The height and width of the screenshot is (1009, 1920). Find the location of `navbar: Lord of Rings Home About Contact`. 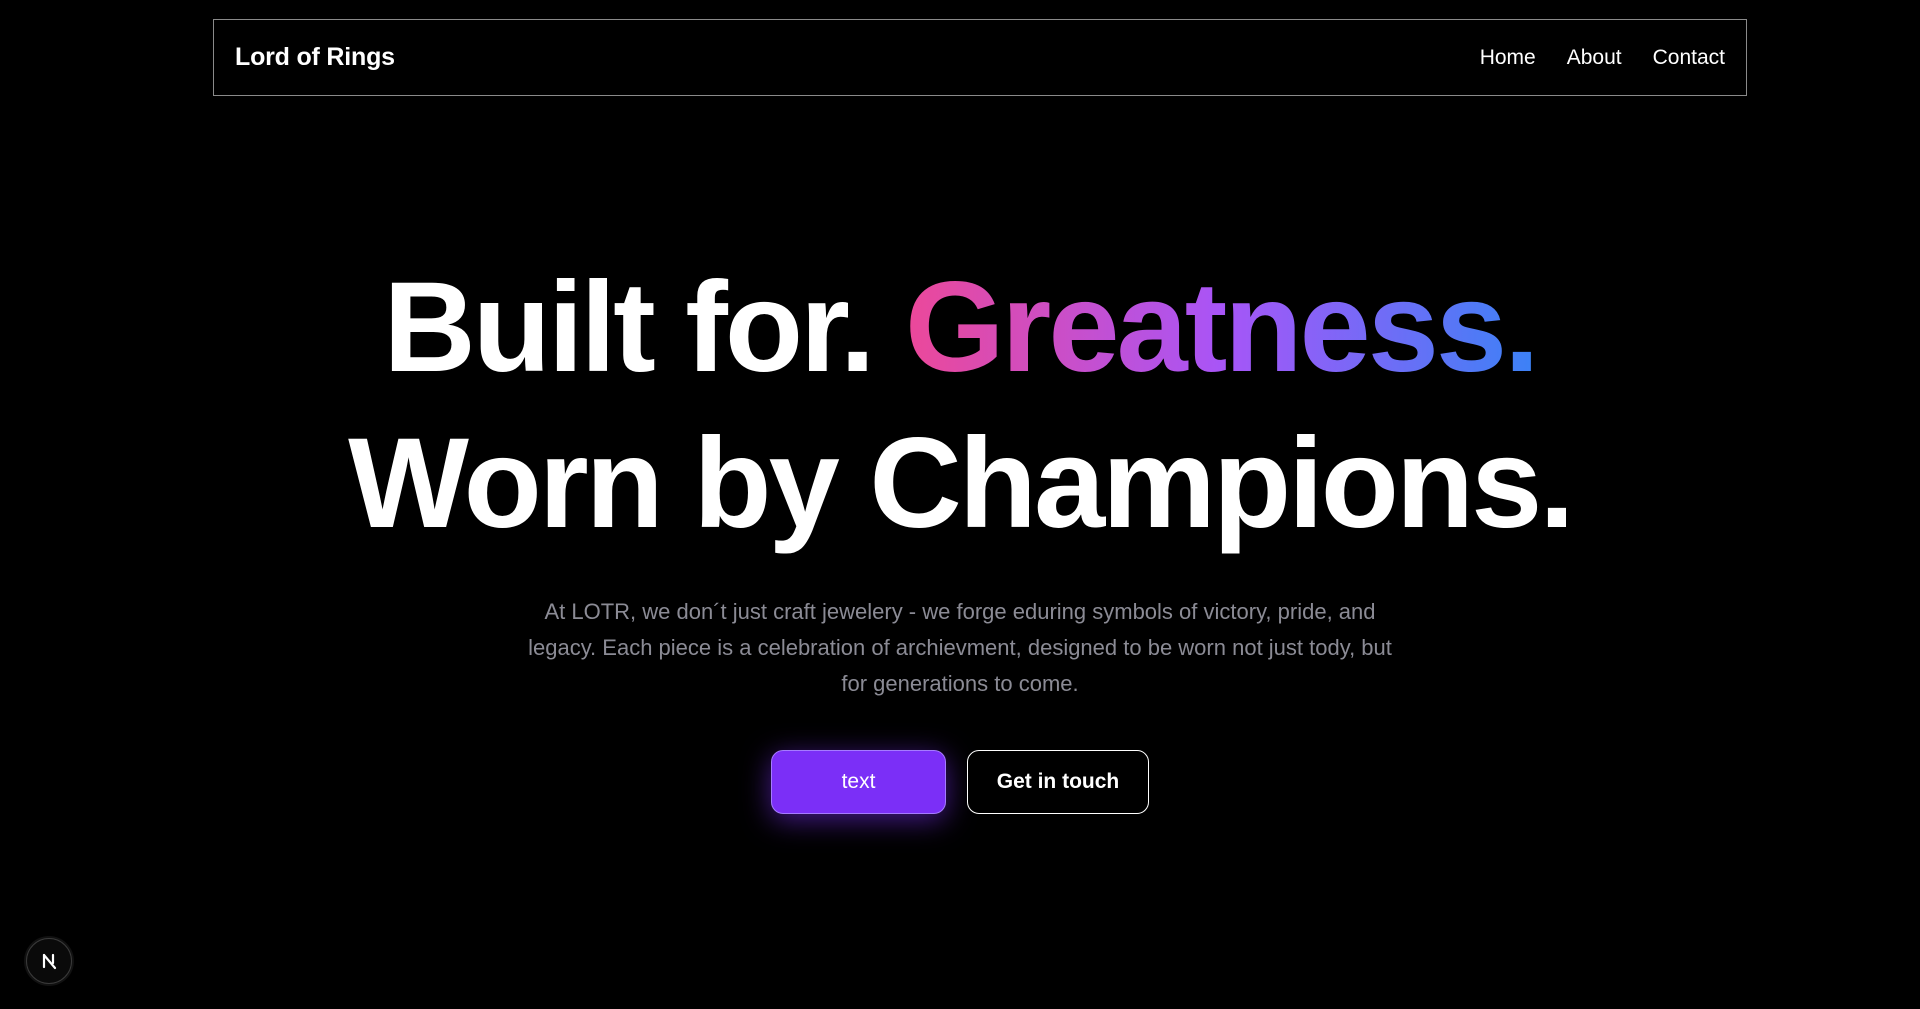

navbar: Lord of Rings Home About Contact is located at coordinates (980, 57).